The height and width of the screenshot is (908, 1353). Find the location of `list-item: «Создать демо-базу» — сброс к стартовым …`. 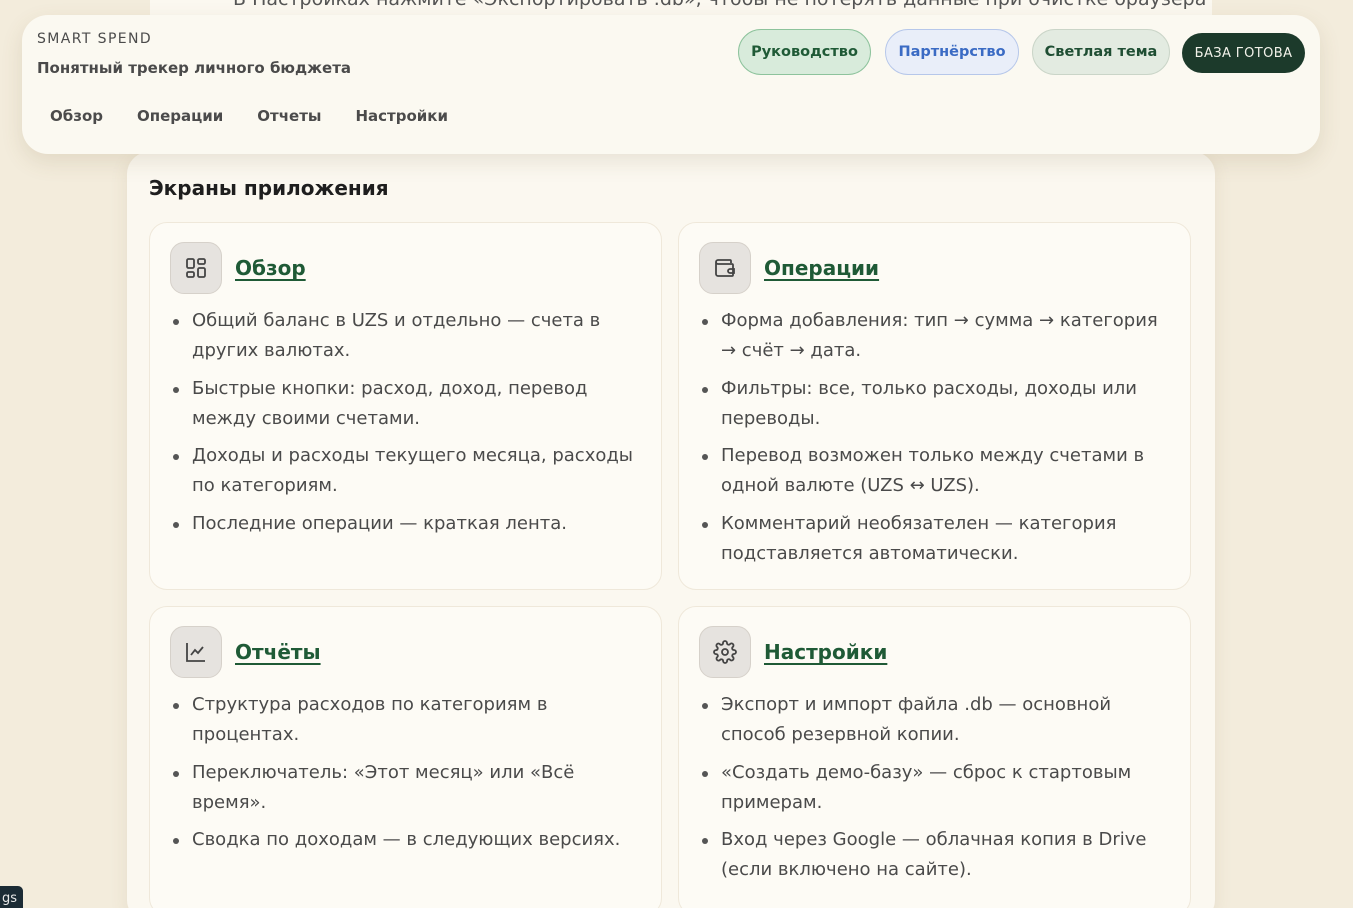

list-item: «Создать демо-базу» — сброс к стартовым … is located at coordinates (940, 788).